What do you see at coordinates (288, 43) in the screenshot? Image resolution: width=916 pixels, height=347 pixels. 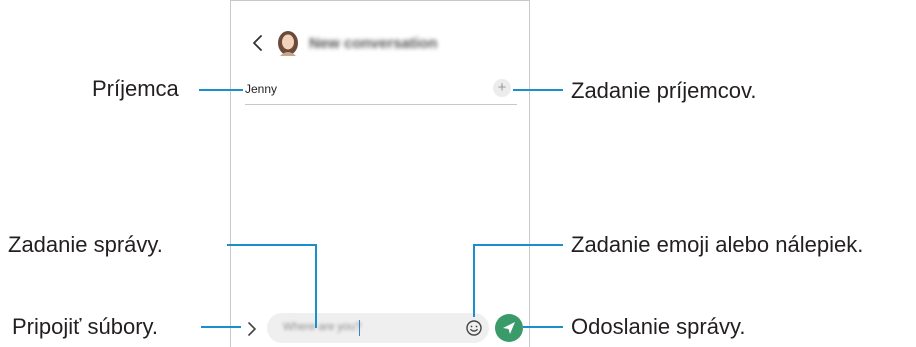 I see `contact-avatar-icon` at bounding box center [288, 43].